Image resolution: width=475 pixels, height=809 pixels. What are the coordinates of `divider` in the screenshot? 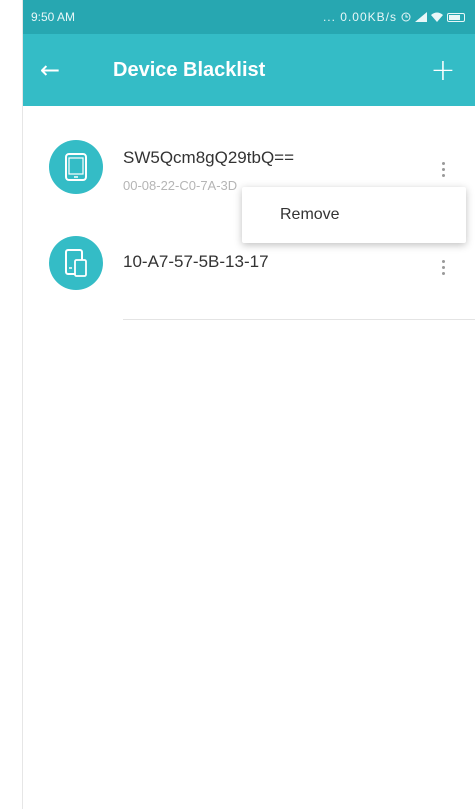 It's located at (299, 319).